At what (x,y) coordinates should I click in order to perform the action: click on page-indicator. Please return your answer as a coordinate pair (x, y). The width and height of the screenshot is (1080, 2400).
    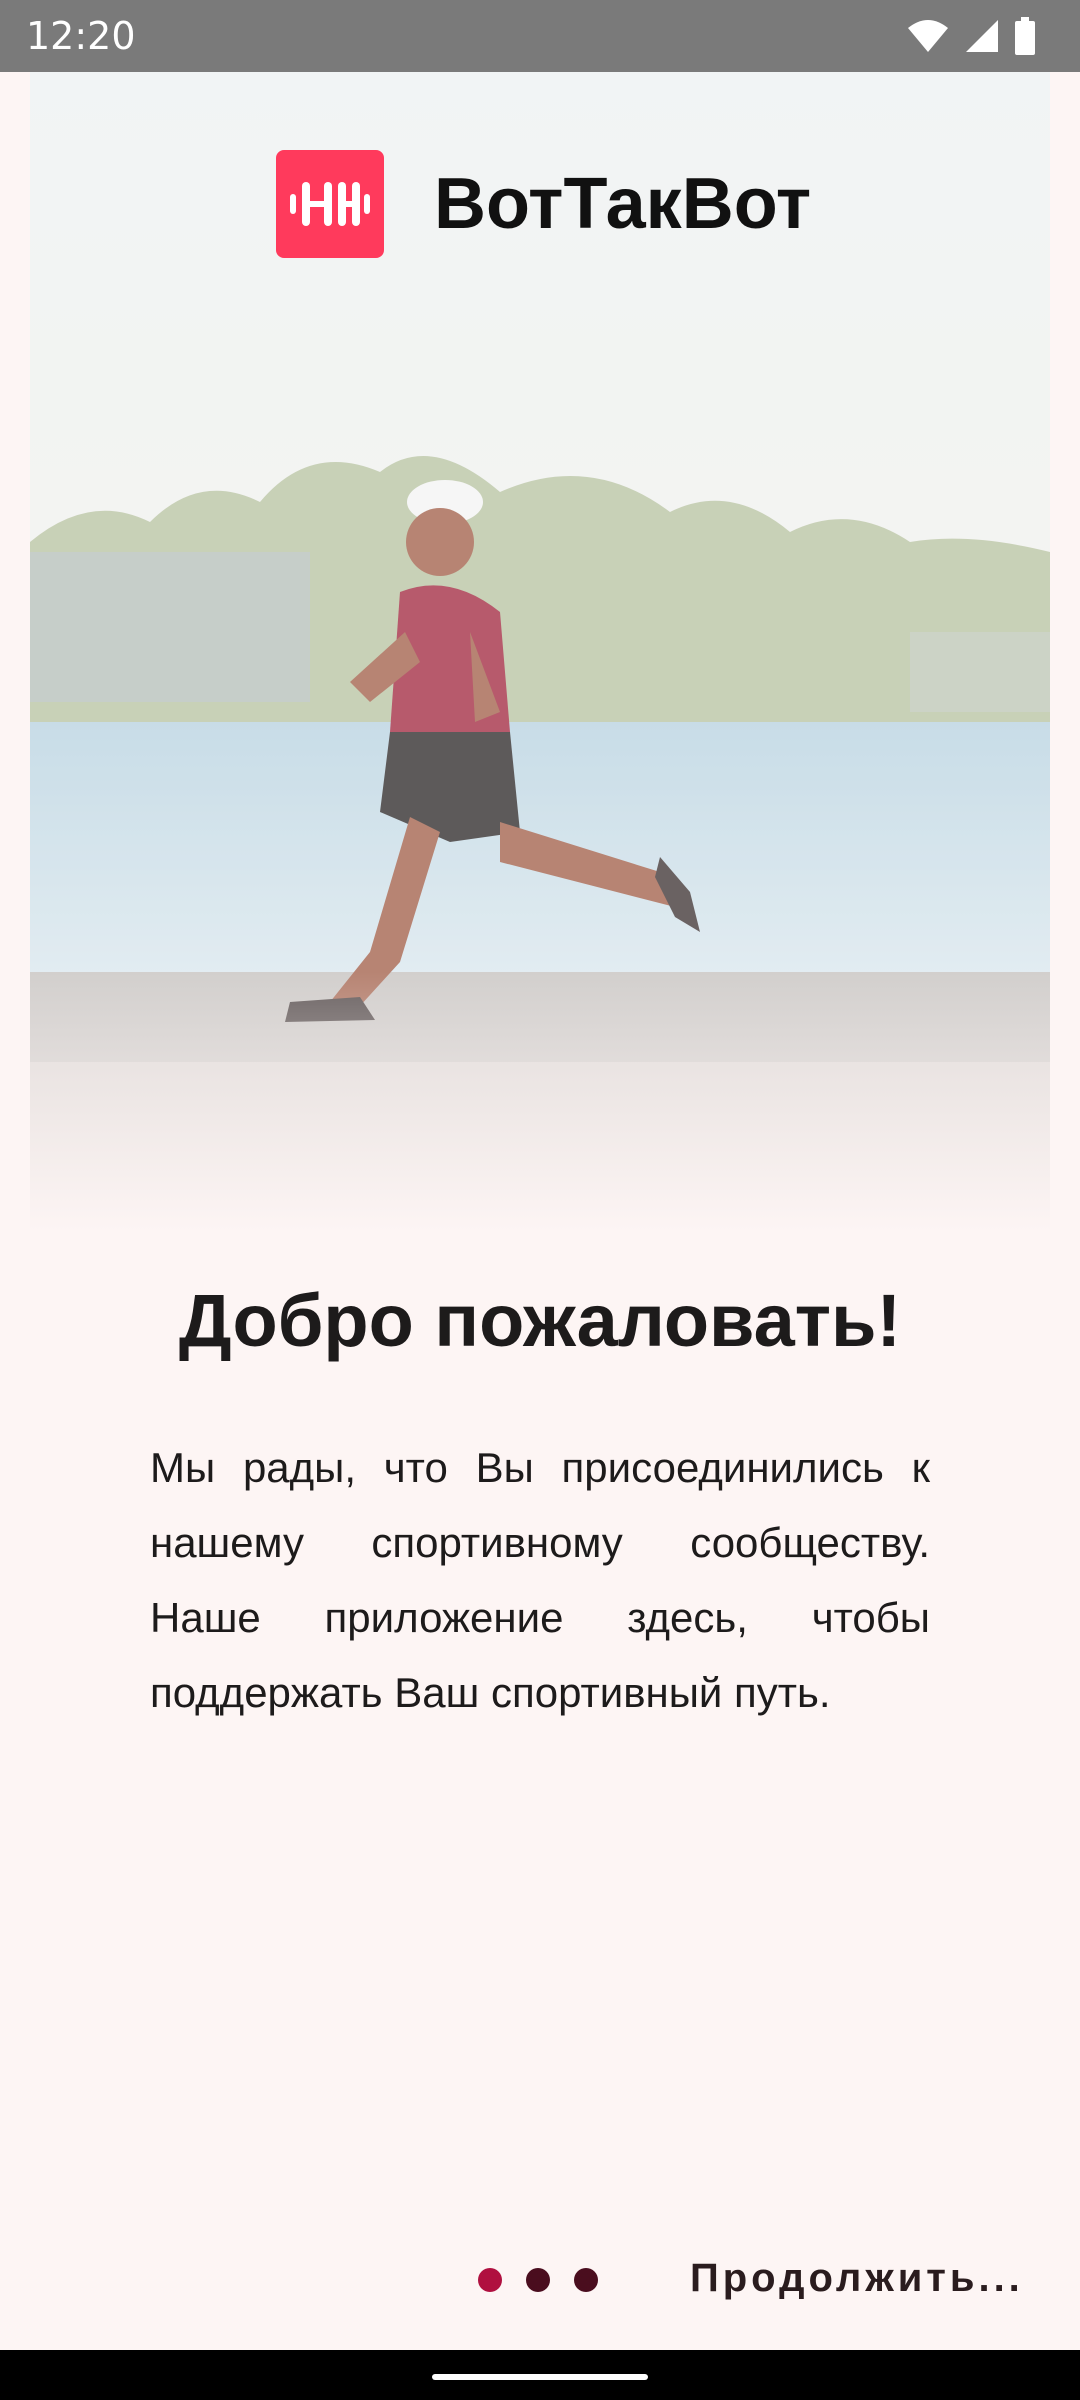
    Looking at the image, I should click on (538, 2280).